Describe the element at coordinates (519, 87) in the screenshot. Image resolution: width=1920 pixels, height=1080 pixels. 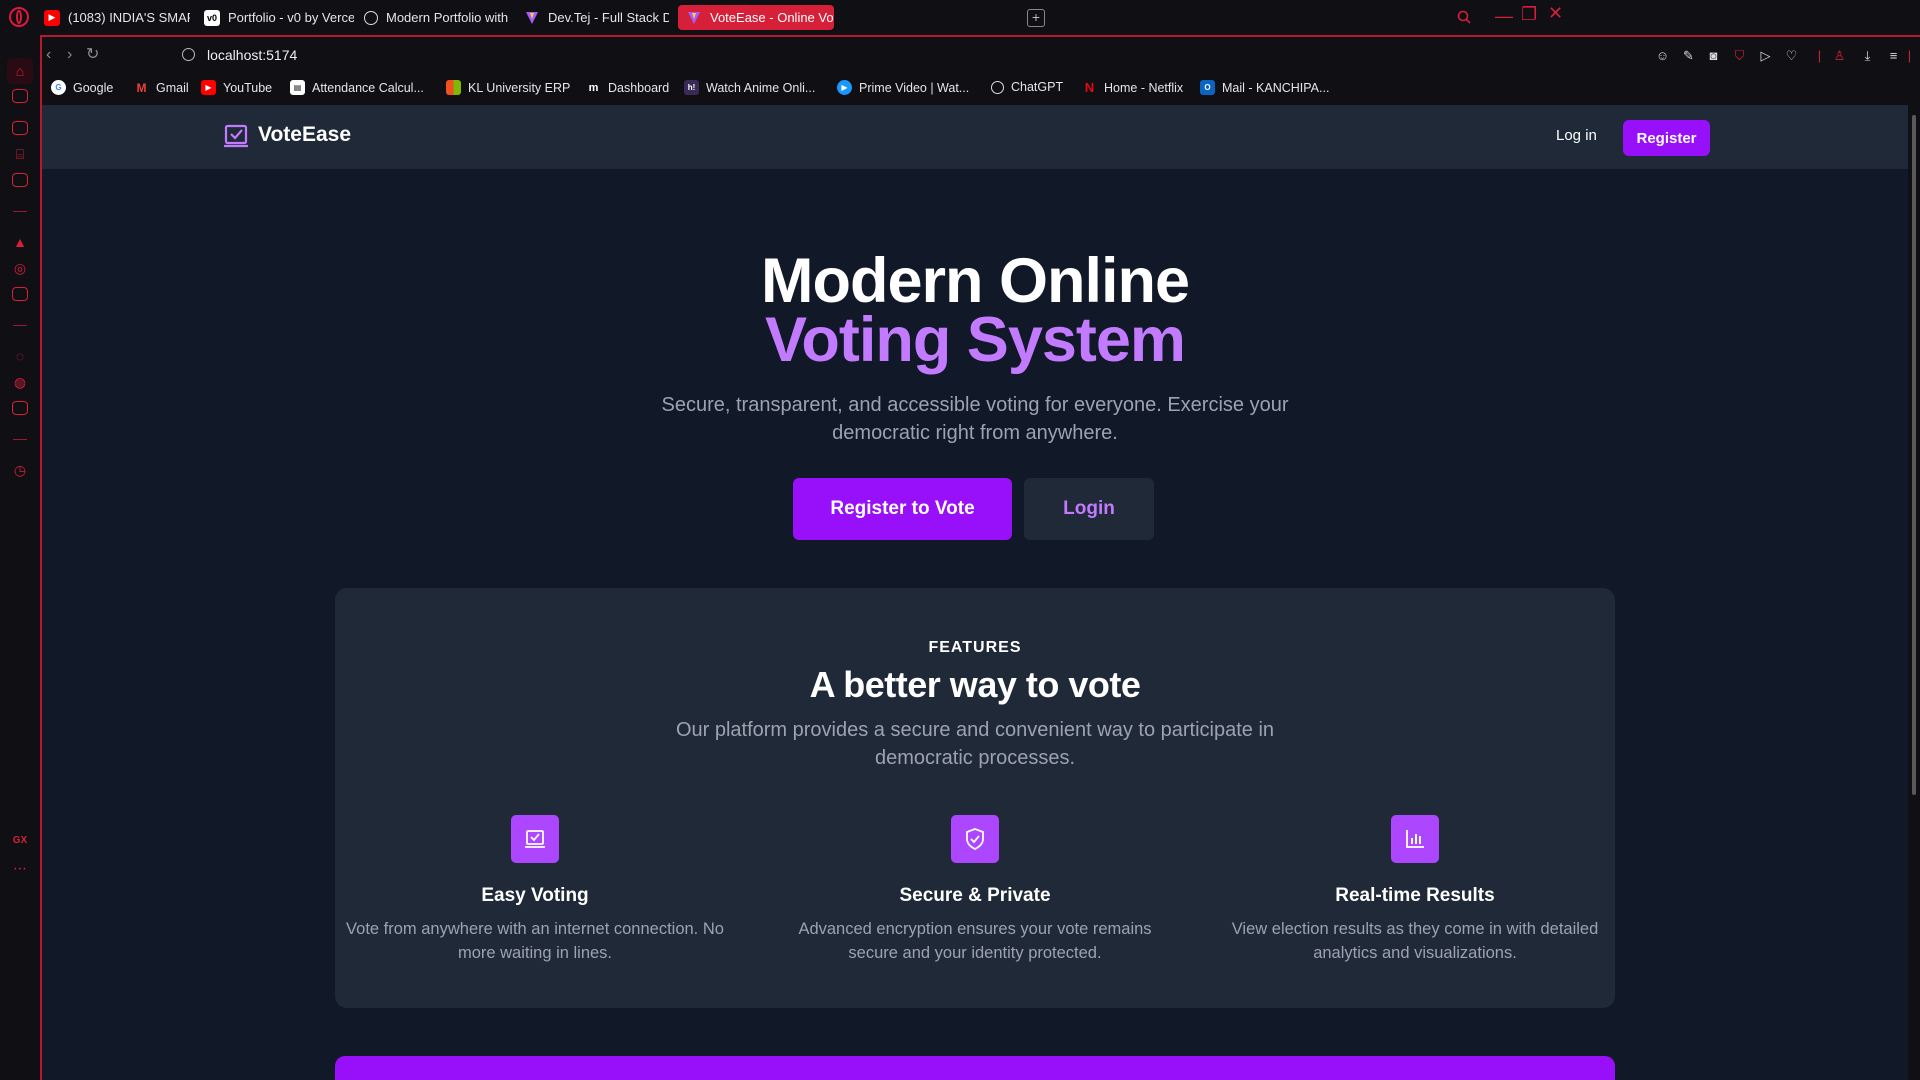
I see `bookmark-label: KL University ERP` at that location.